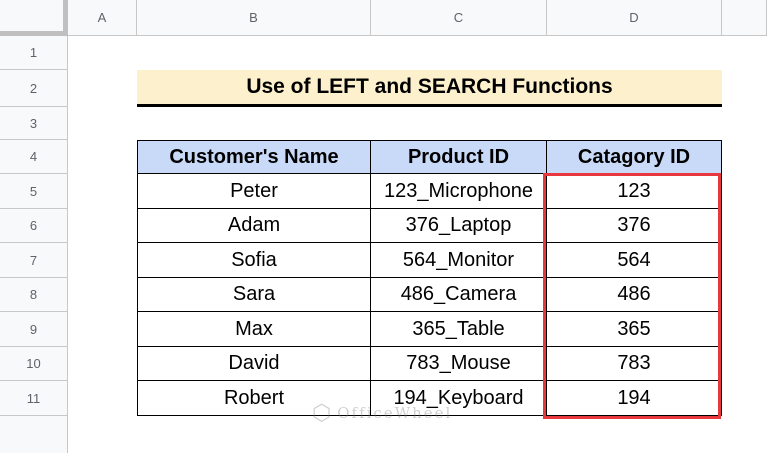  I want to click on table-cell: Adam, so click(254, 226).